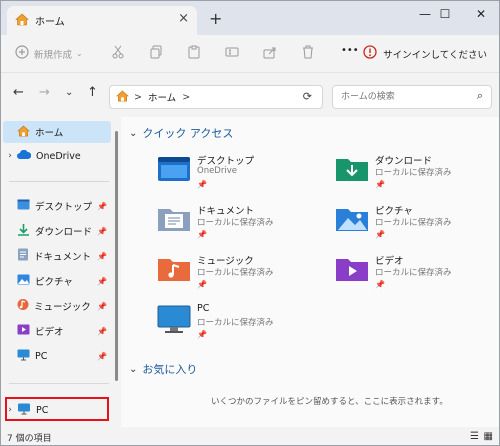 The image size is (500, 446). I want to click on qa-item-music: ミュージック ローカルに保存済み 📌, so click(232, 276).